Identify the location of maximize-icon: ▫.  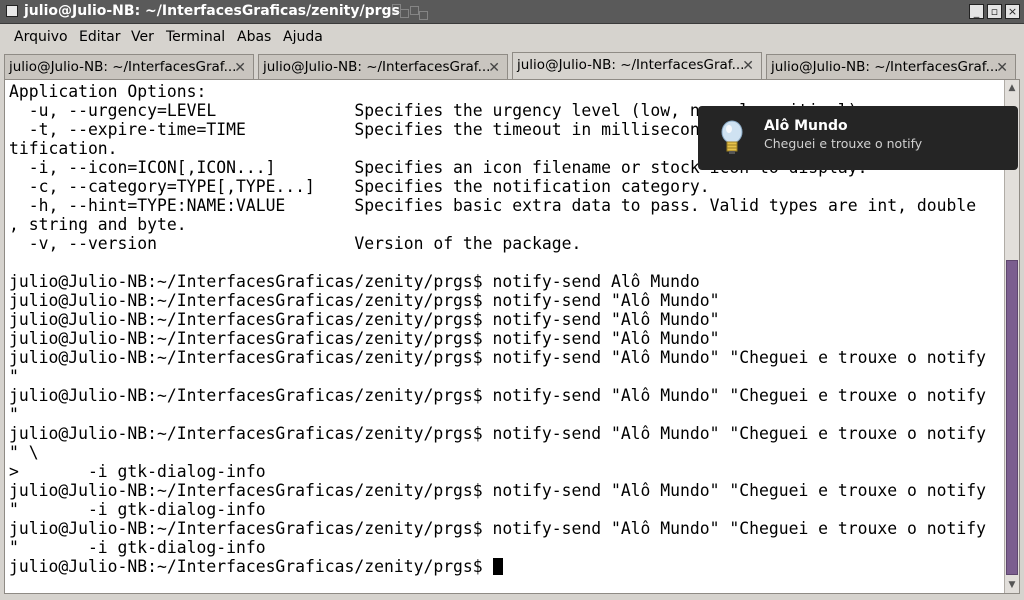
(994, 11).